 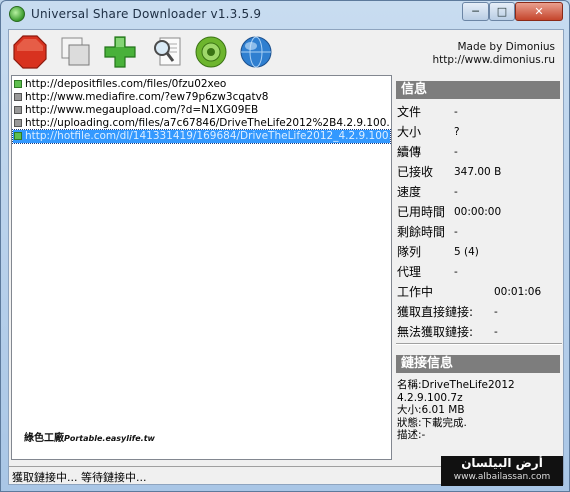 What do you see at coordinates (475, 11) in the screenshot?
I see `minimize-button: ─` at bounding box center [475, 11].